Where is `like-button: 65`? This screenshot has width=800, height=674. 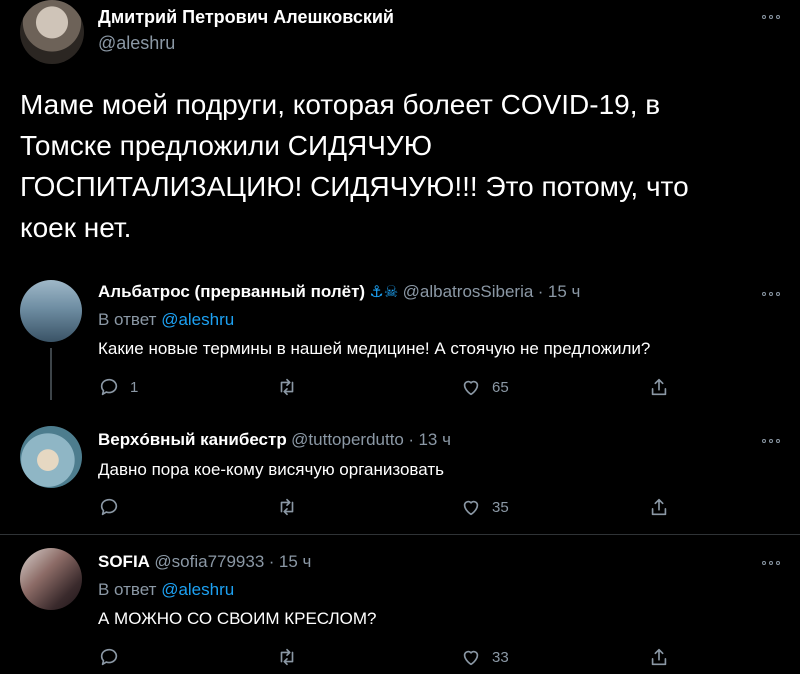 like-button: 65 is located at coordinates (484, 387).